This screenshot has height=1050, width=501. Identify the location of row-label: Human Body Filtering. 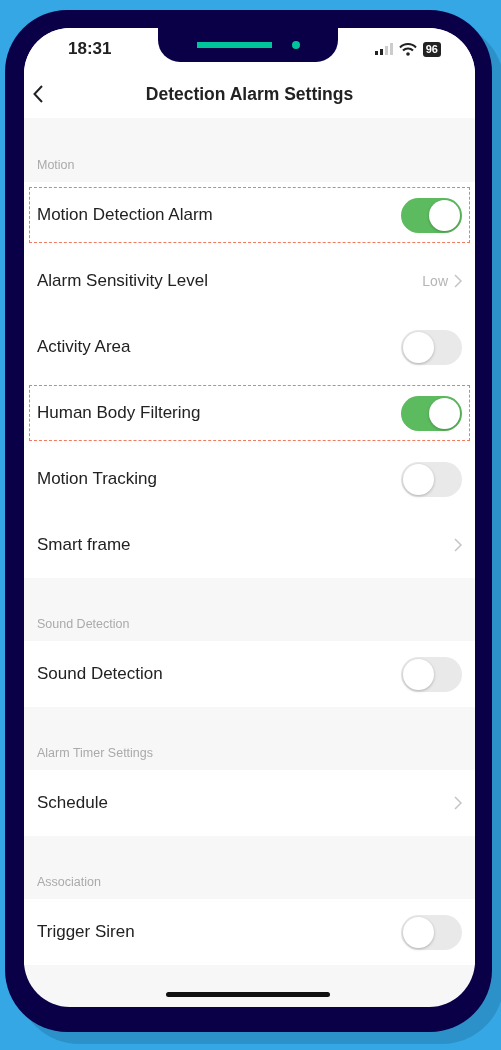
(119, 413).